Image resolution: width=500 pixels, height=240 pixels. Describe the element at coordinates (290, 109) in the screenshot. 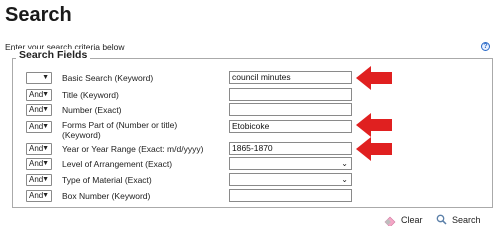

I see `number-input` at that location.